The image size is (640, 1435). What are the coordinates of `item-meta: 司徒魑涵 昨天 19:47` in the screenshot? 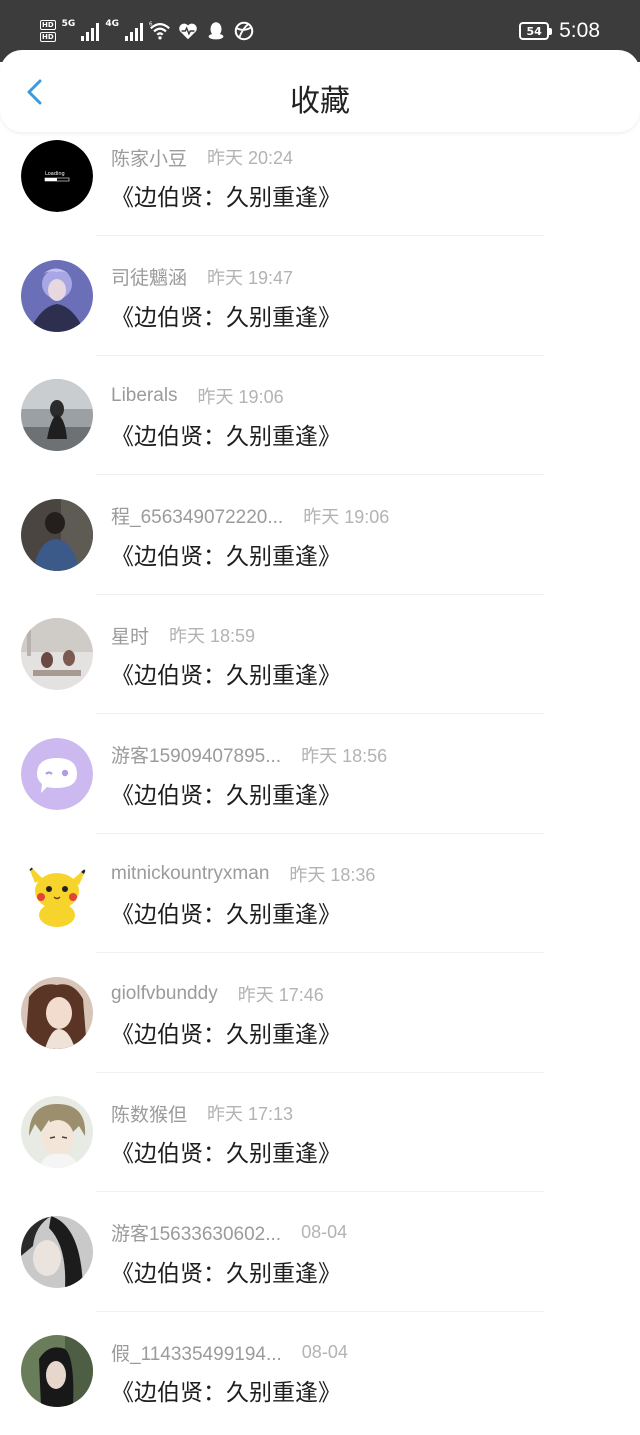 It's located at (202, 277).